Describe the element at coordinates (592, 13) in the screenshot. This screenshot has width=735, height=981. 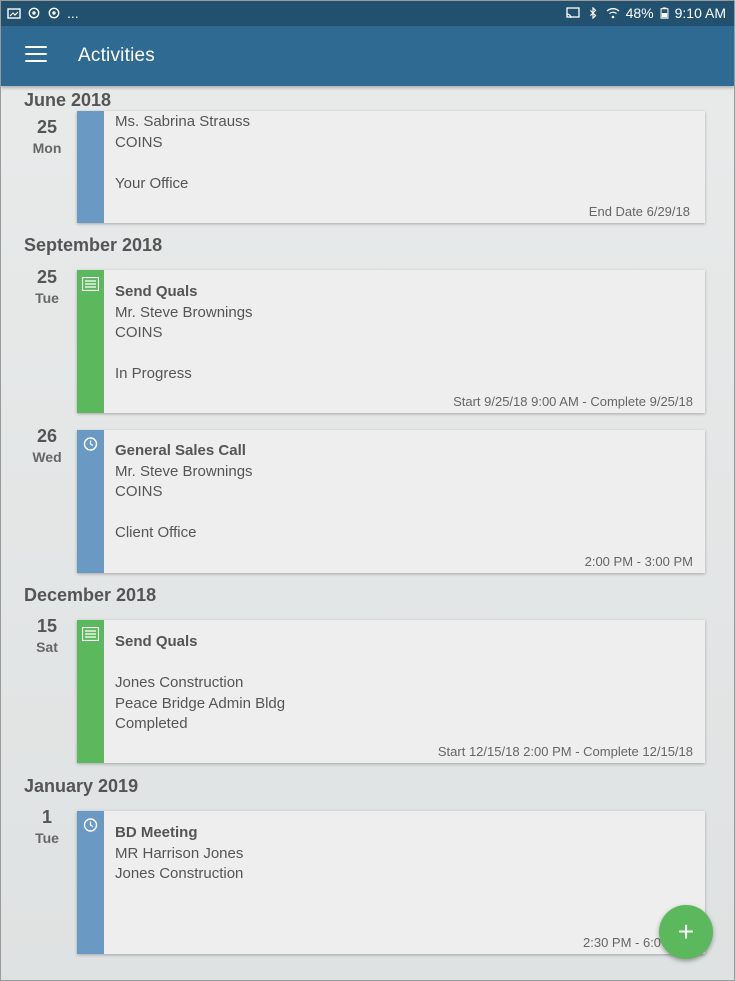
I see `bluetooth-icon` at that location.